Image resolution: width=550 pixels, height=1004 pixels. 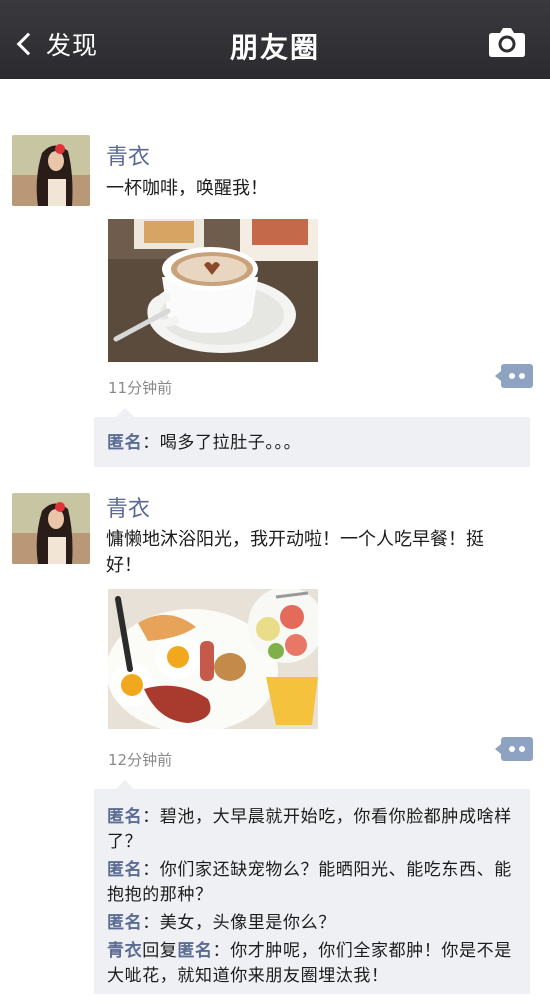 What do you see at coordinates (295, 552) in the screenshot?
I see `post-text: 慵懒地沐浴阳光，我开动啦！一个人吃早餐！挺好！` at bounding box center [295, 552].